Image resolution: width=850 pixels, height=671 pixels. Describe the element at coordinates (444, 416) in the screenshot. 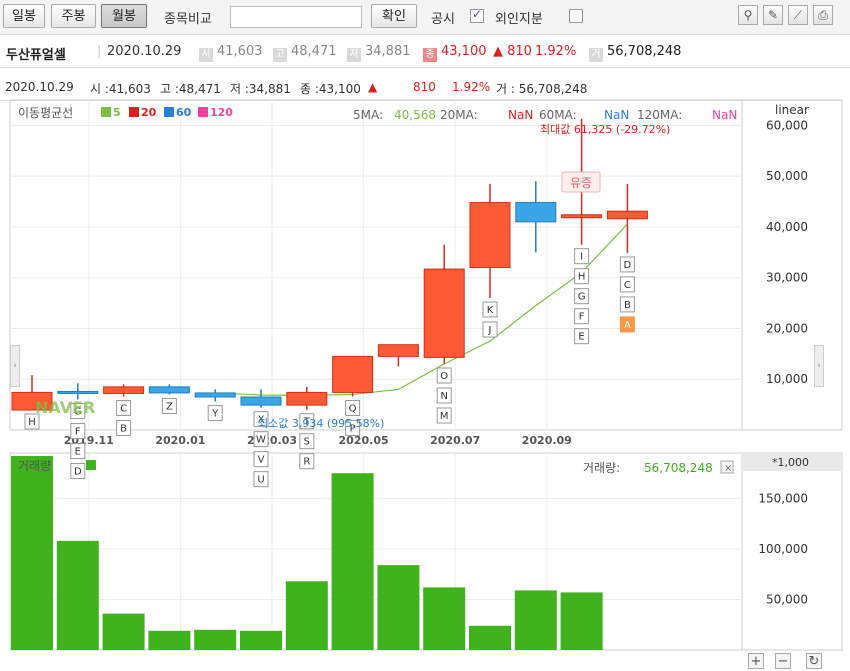

I see `event-marker-label: M` at that location.